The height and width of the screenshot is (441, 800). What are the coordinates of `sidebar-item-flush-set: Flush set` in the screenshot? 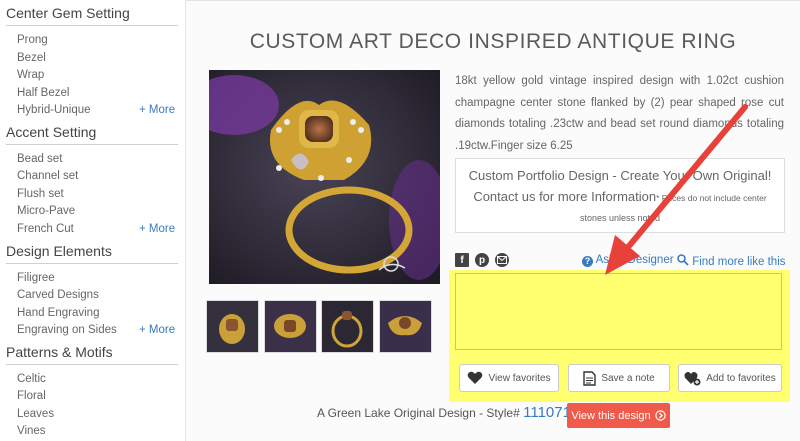 It's located at (40, 194).